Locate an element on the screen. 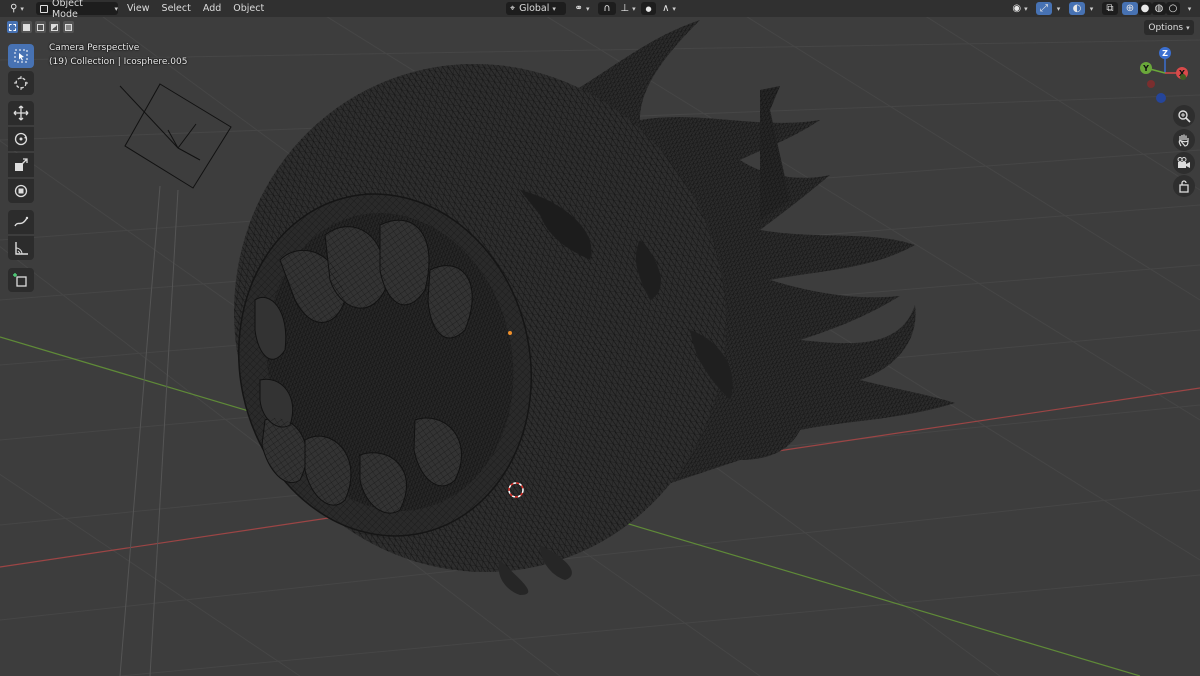 Image resolution: width=1200 pixels, height=676 pixels. mode-dropdown: Object Mode ▾ is located at coordinates (77, 10).